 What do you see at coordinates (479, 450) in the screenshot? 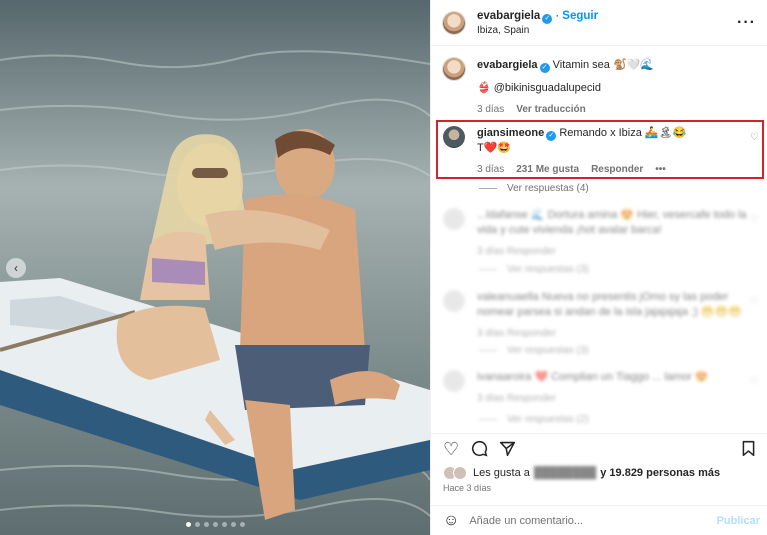
I see `comment-bubble-icon` at bounding box center [479, 450].